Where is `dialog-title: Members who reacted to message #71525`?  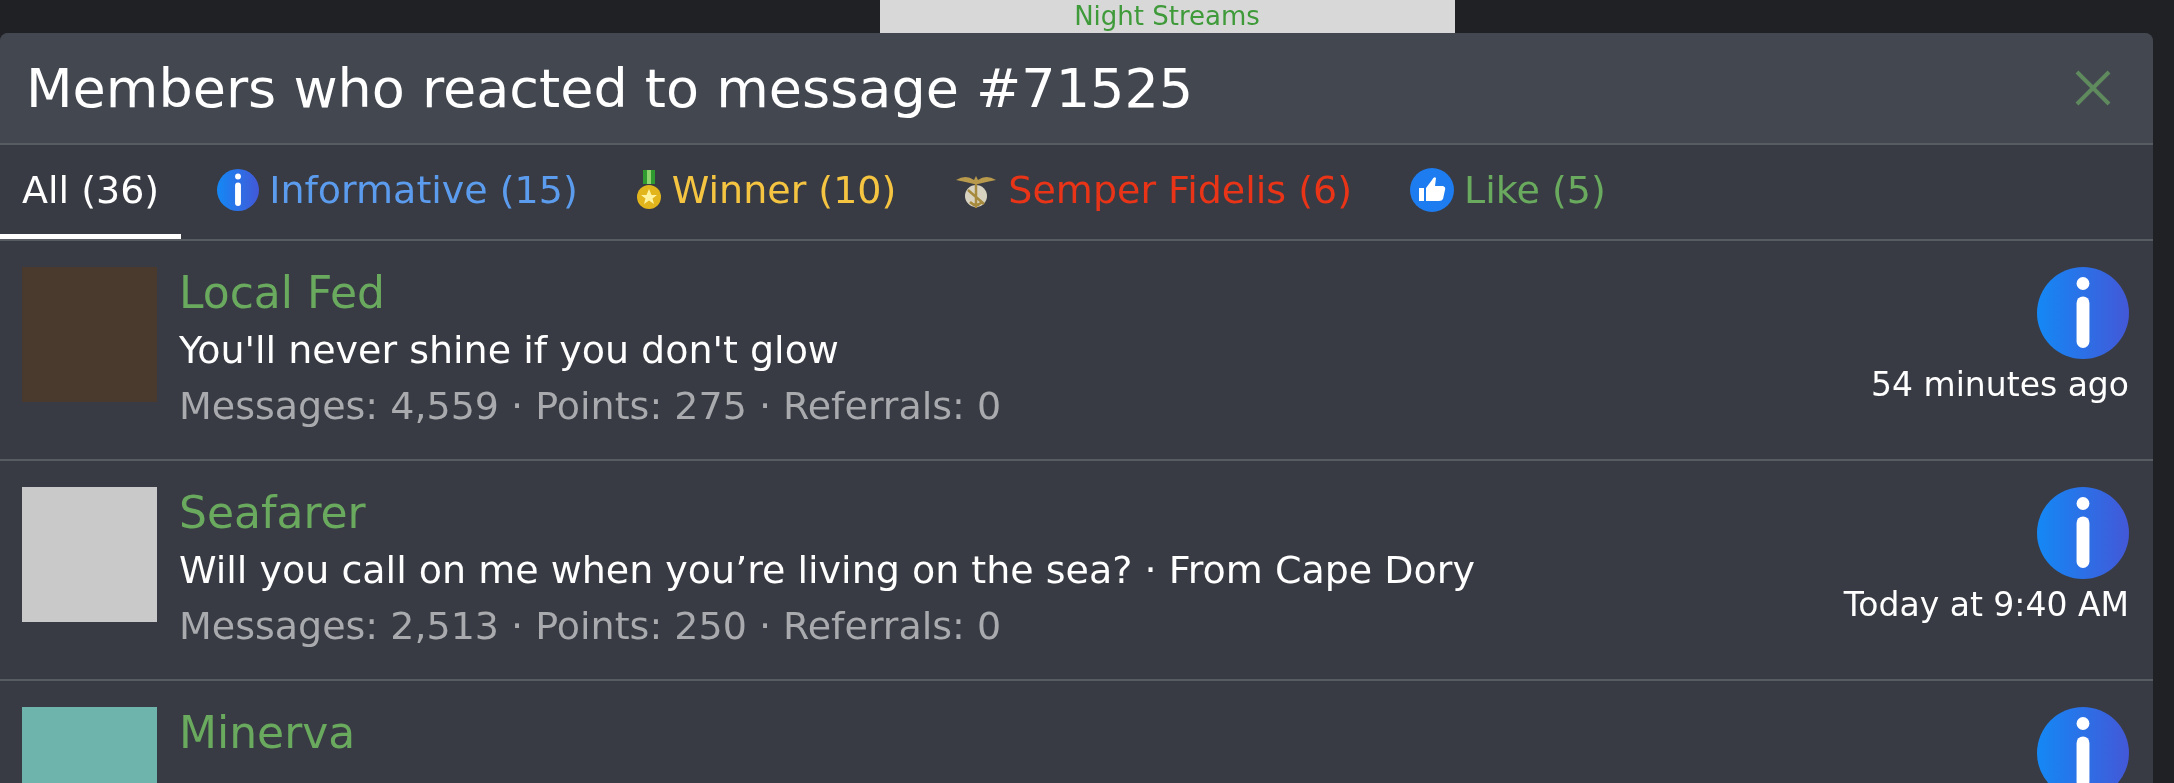 dialog-title: Members who reacted to message #71525 is located at coordinates (610, 88).